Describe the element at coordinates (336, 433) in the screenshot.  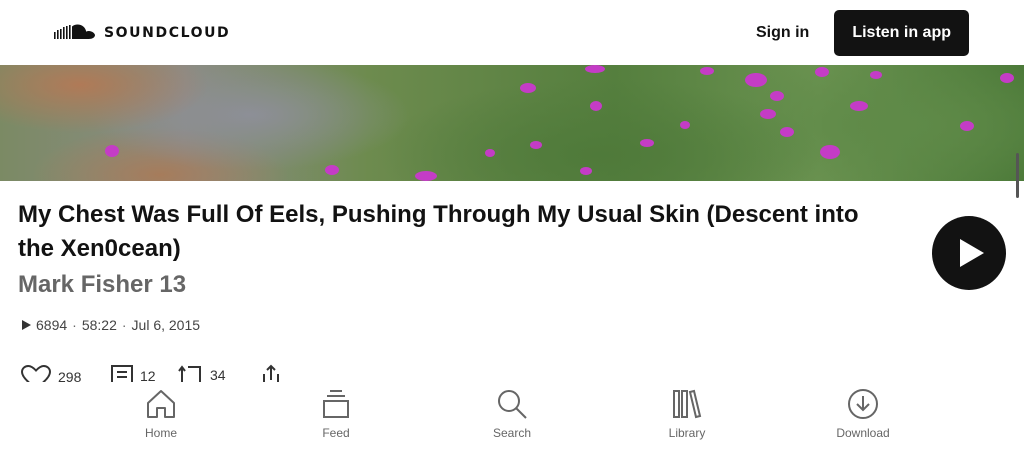
I see `nav-feed-label: Feed` at that location.